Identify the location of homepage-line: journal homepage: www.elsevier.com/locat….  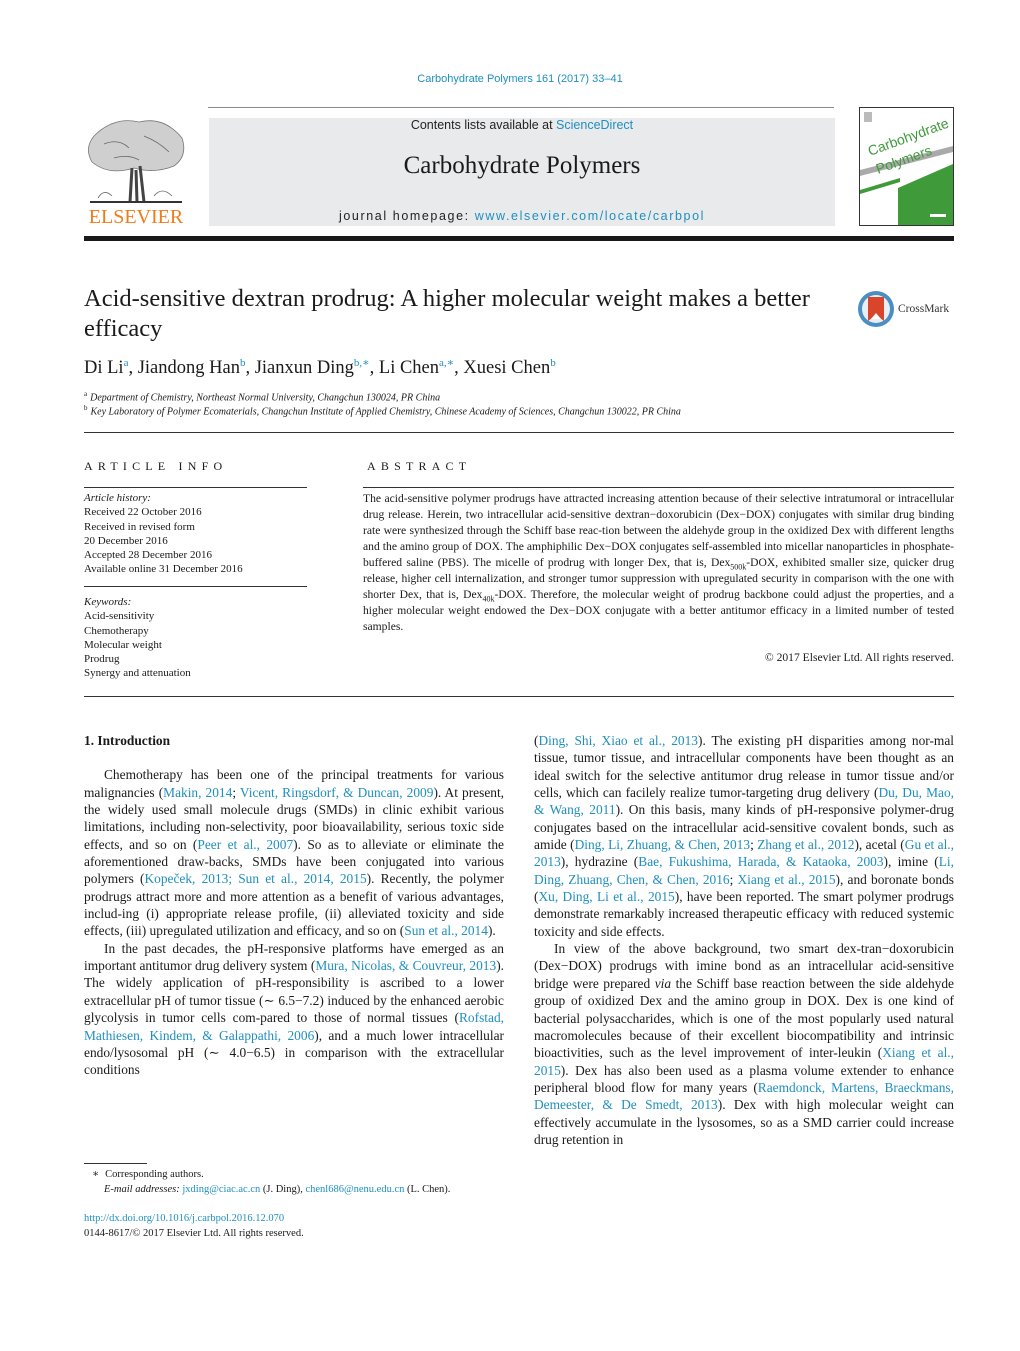
(522, 216).